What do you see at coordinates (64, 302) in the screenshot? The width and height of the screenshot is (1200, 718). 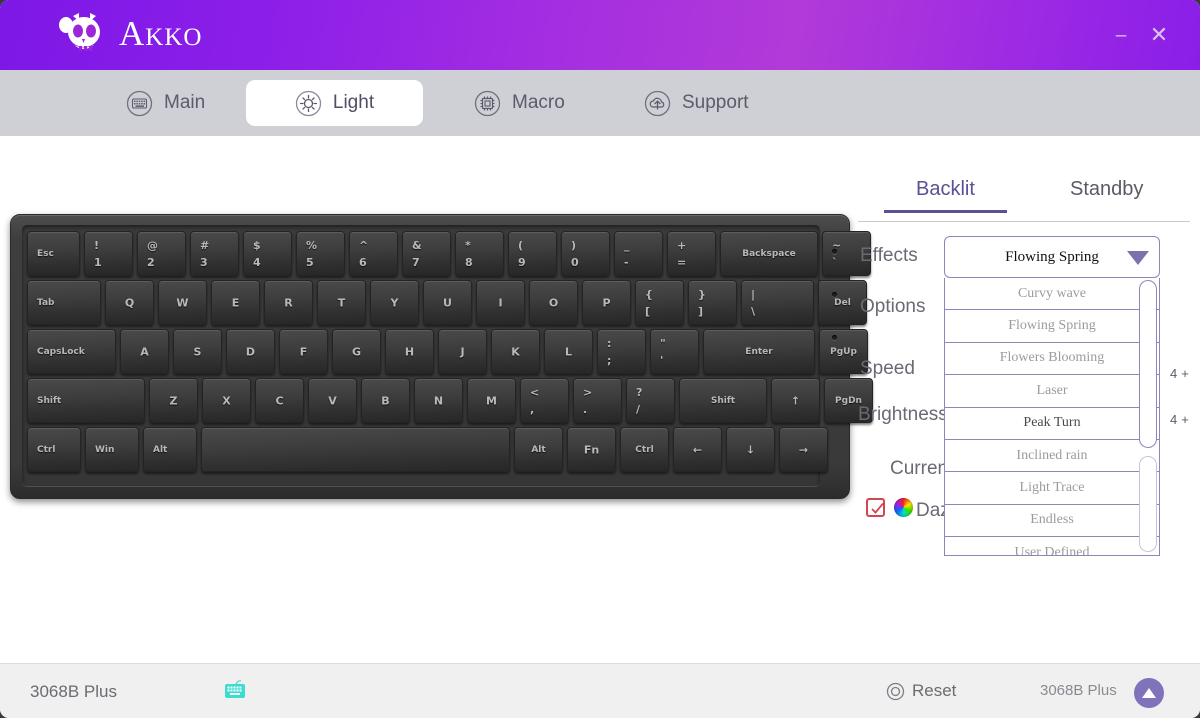 I see `key-tab: Tab` at bounding box center [64, 302].